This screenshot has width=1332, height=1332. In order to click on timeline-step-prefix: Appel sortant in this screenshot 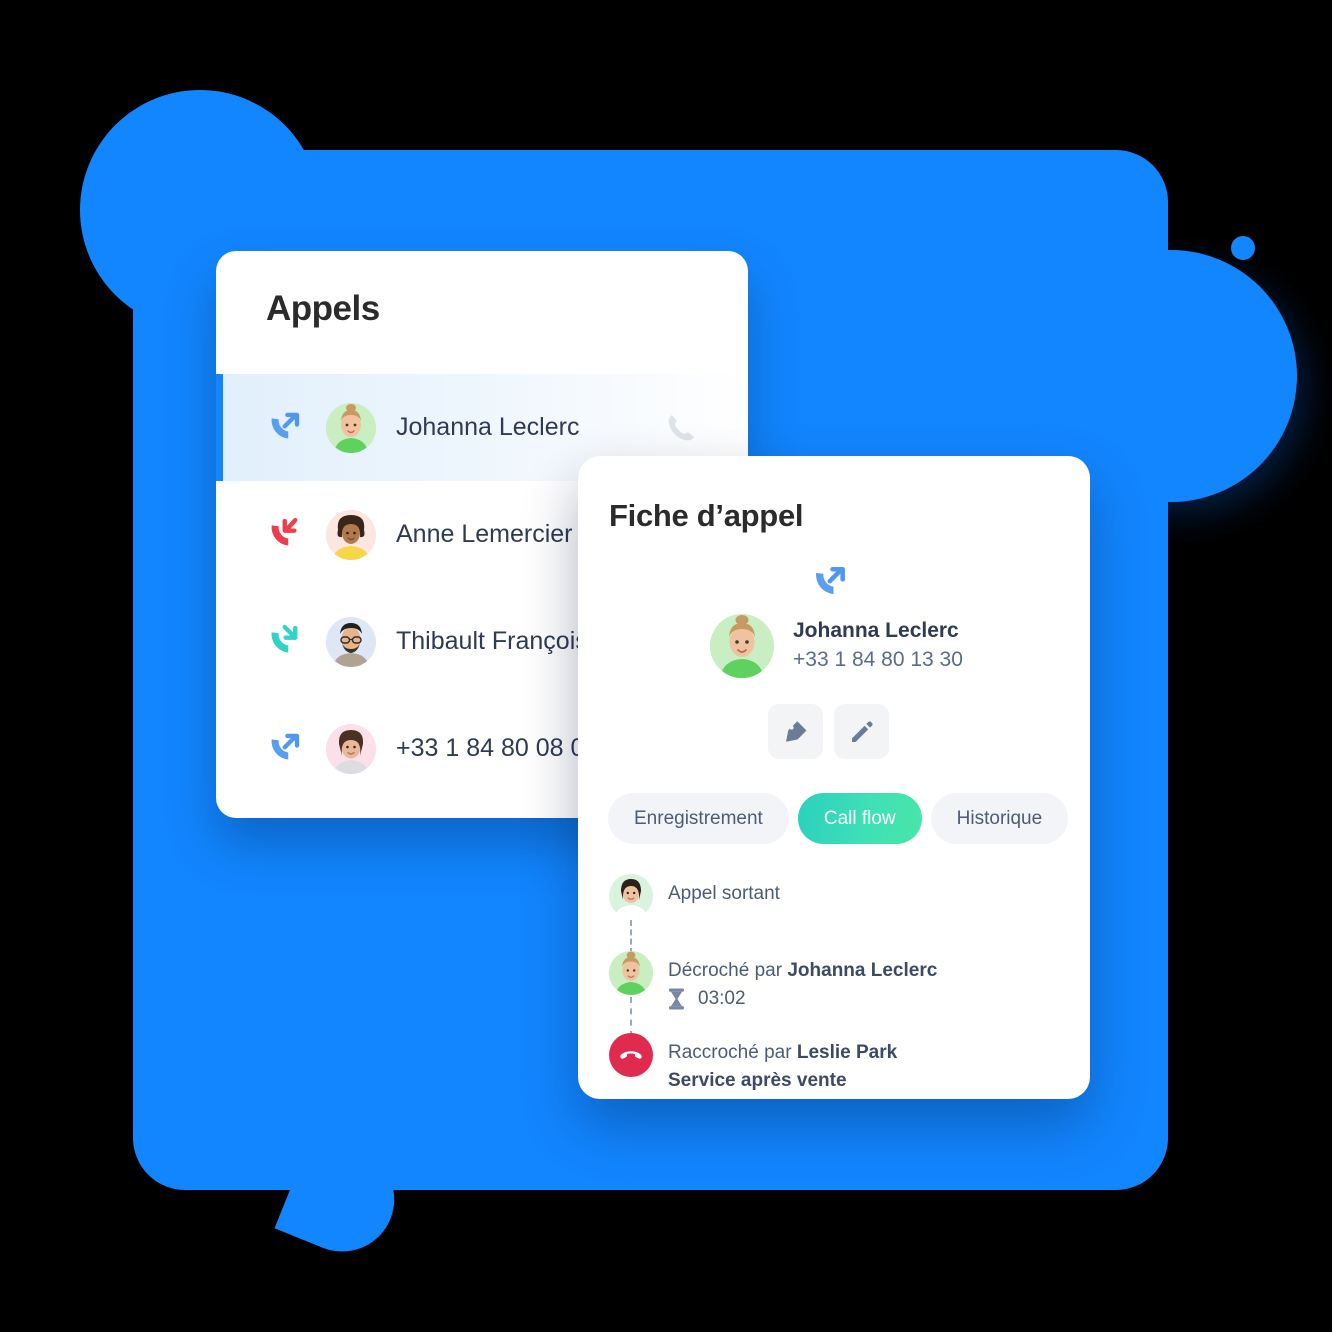, I will do `click(724, 893)`.